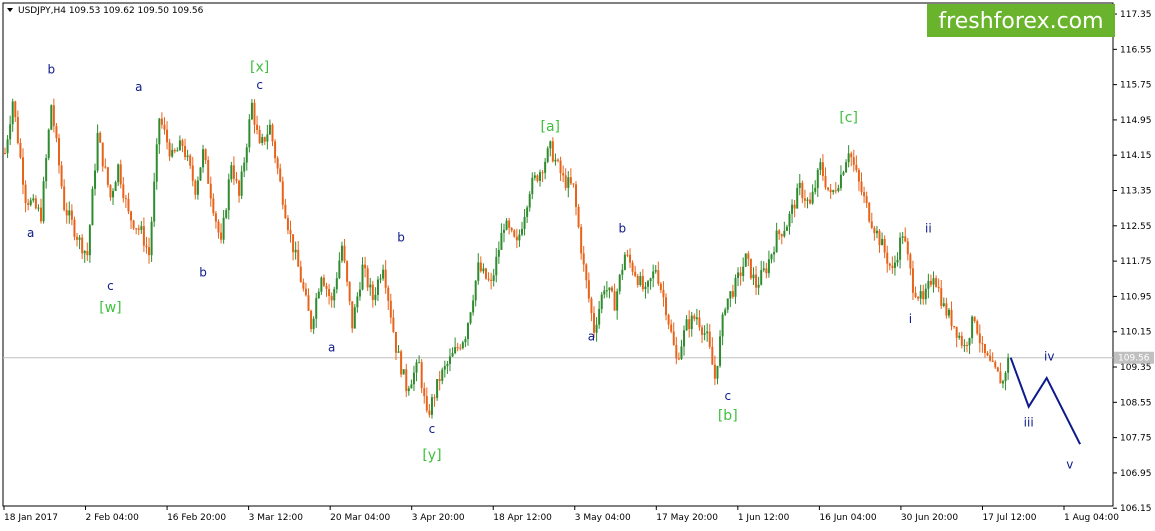 The height and width of the screenshot is (531, 1155). Describe the element at coordinates (847, 518) in the screenshot. I see `x-tick-label: 16 Jun 04:00` at that location.